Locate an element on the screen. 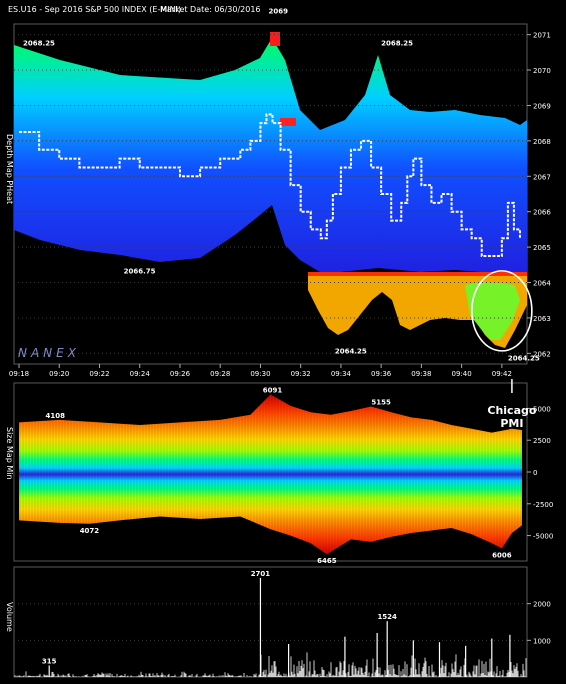 The image size is (566, 684). x-tick-label: 09:30 is located at coordinates (260, 374).